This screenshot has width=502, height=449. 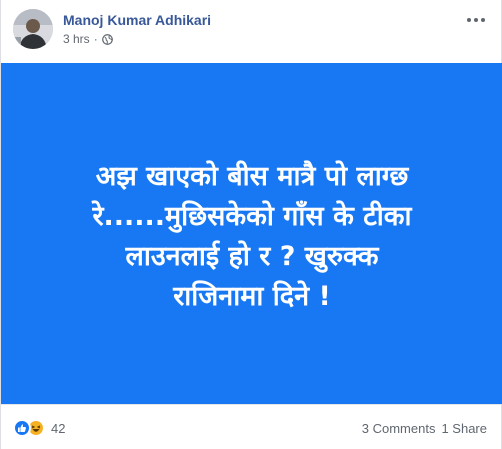 I want to click on post-footer: 42 3 Comments 1 Share, so click(x=251, y=426).